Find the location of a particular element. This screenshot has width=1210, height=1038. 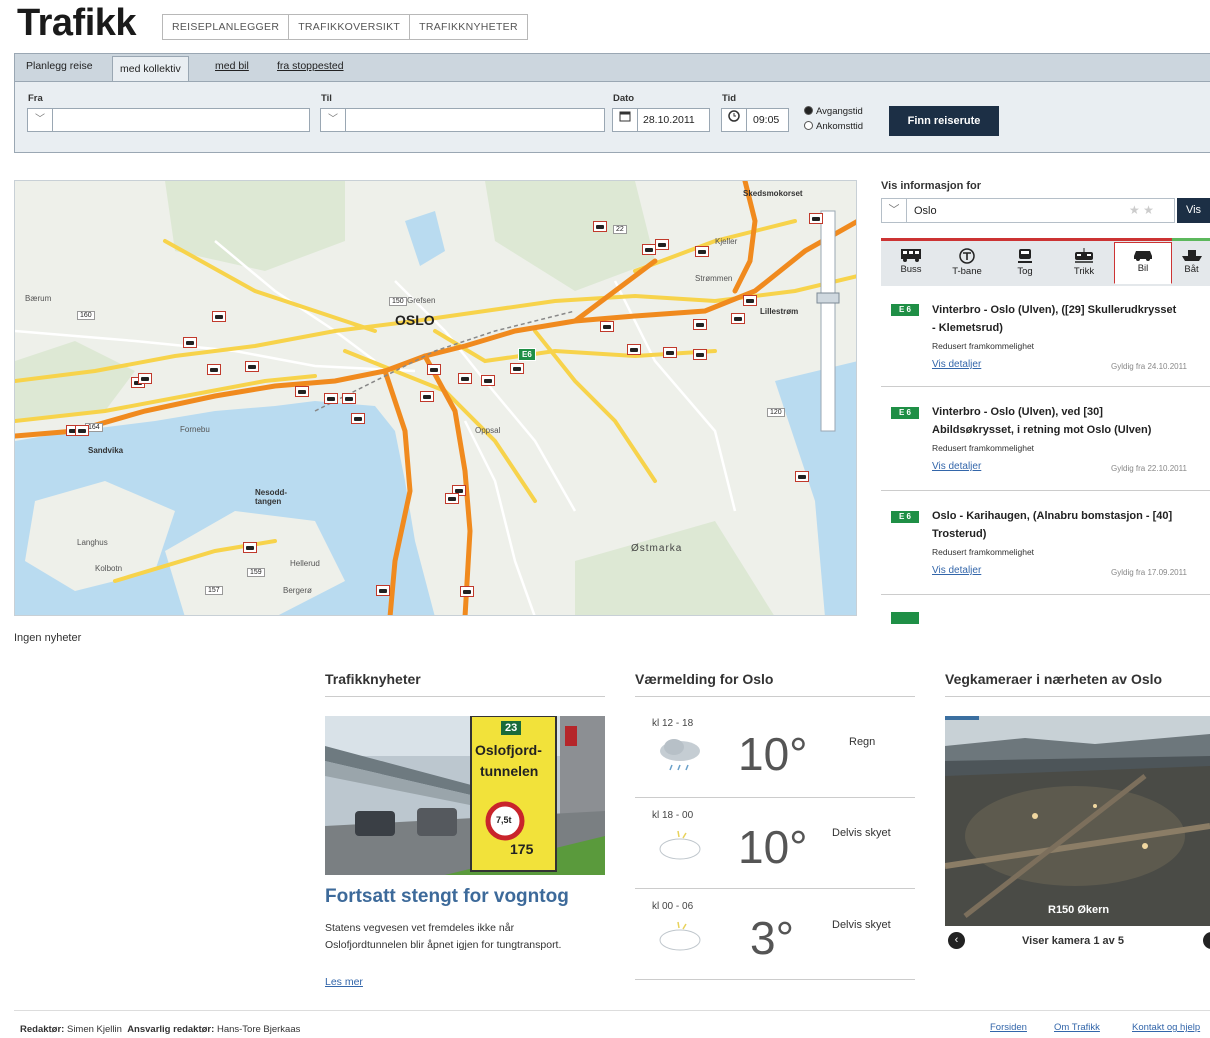

star-icon: ★ ★ is located at coordinates (1141, 210).